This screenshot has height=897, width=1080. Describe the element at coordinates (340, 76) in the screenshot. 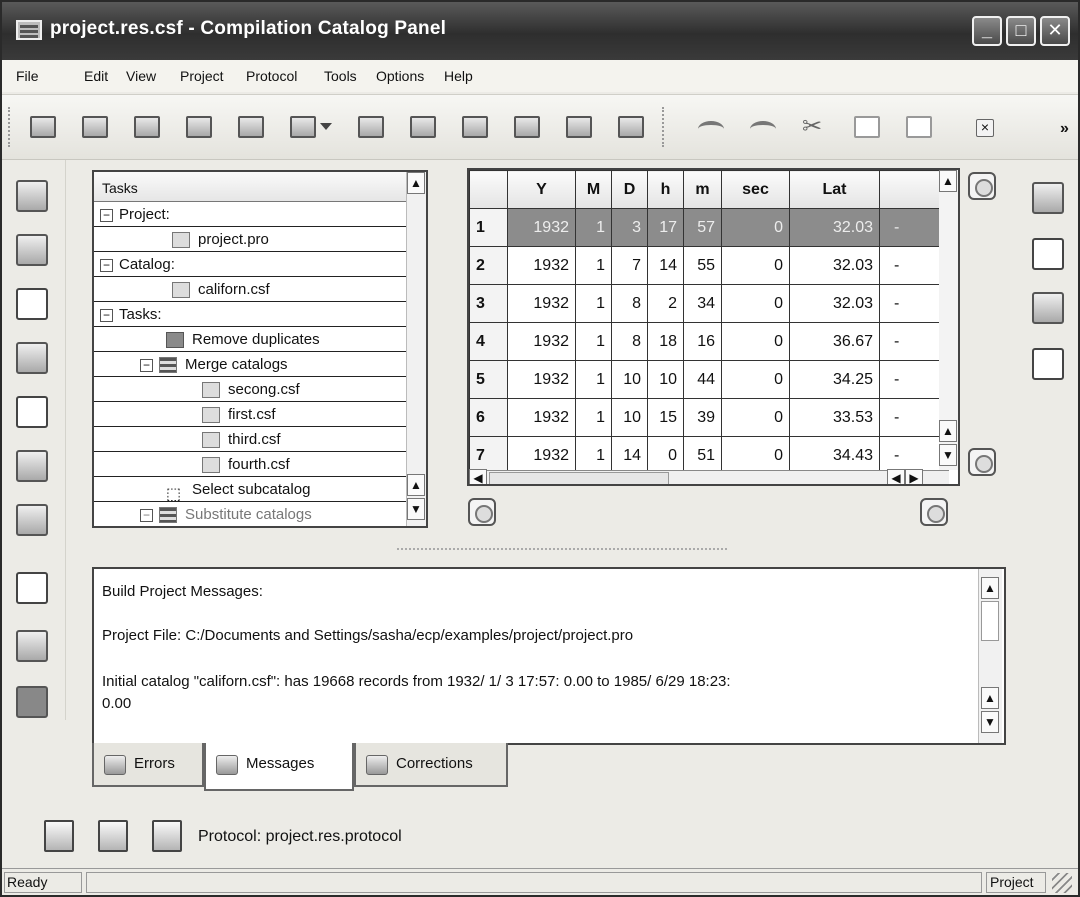

I see `menu-tools: Tools` at that location.